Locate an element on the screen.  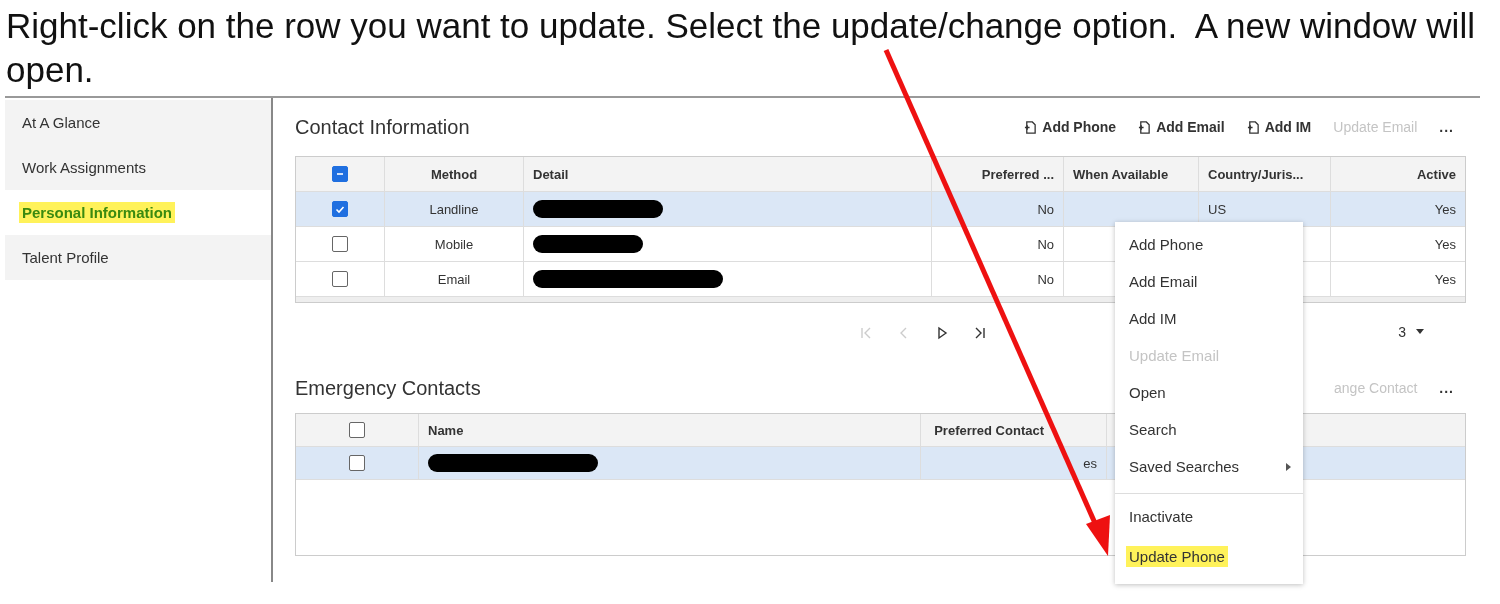
instruction-text: Right-click on the row you want to update. Select the update/change option. A new window will open. is located at coordinates (740, 48).